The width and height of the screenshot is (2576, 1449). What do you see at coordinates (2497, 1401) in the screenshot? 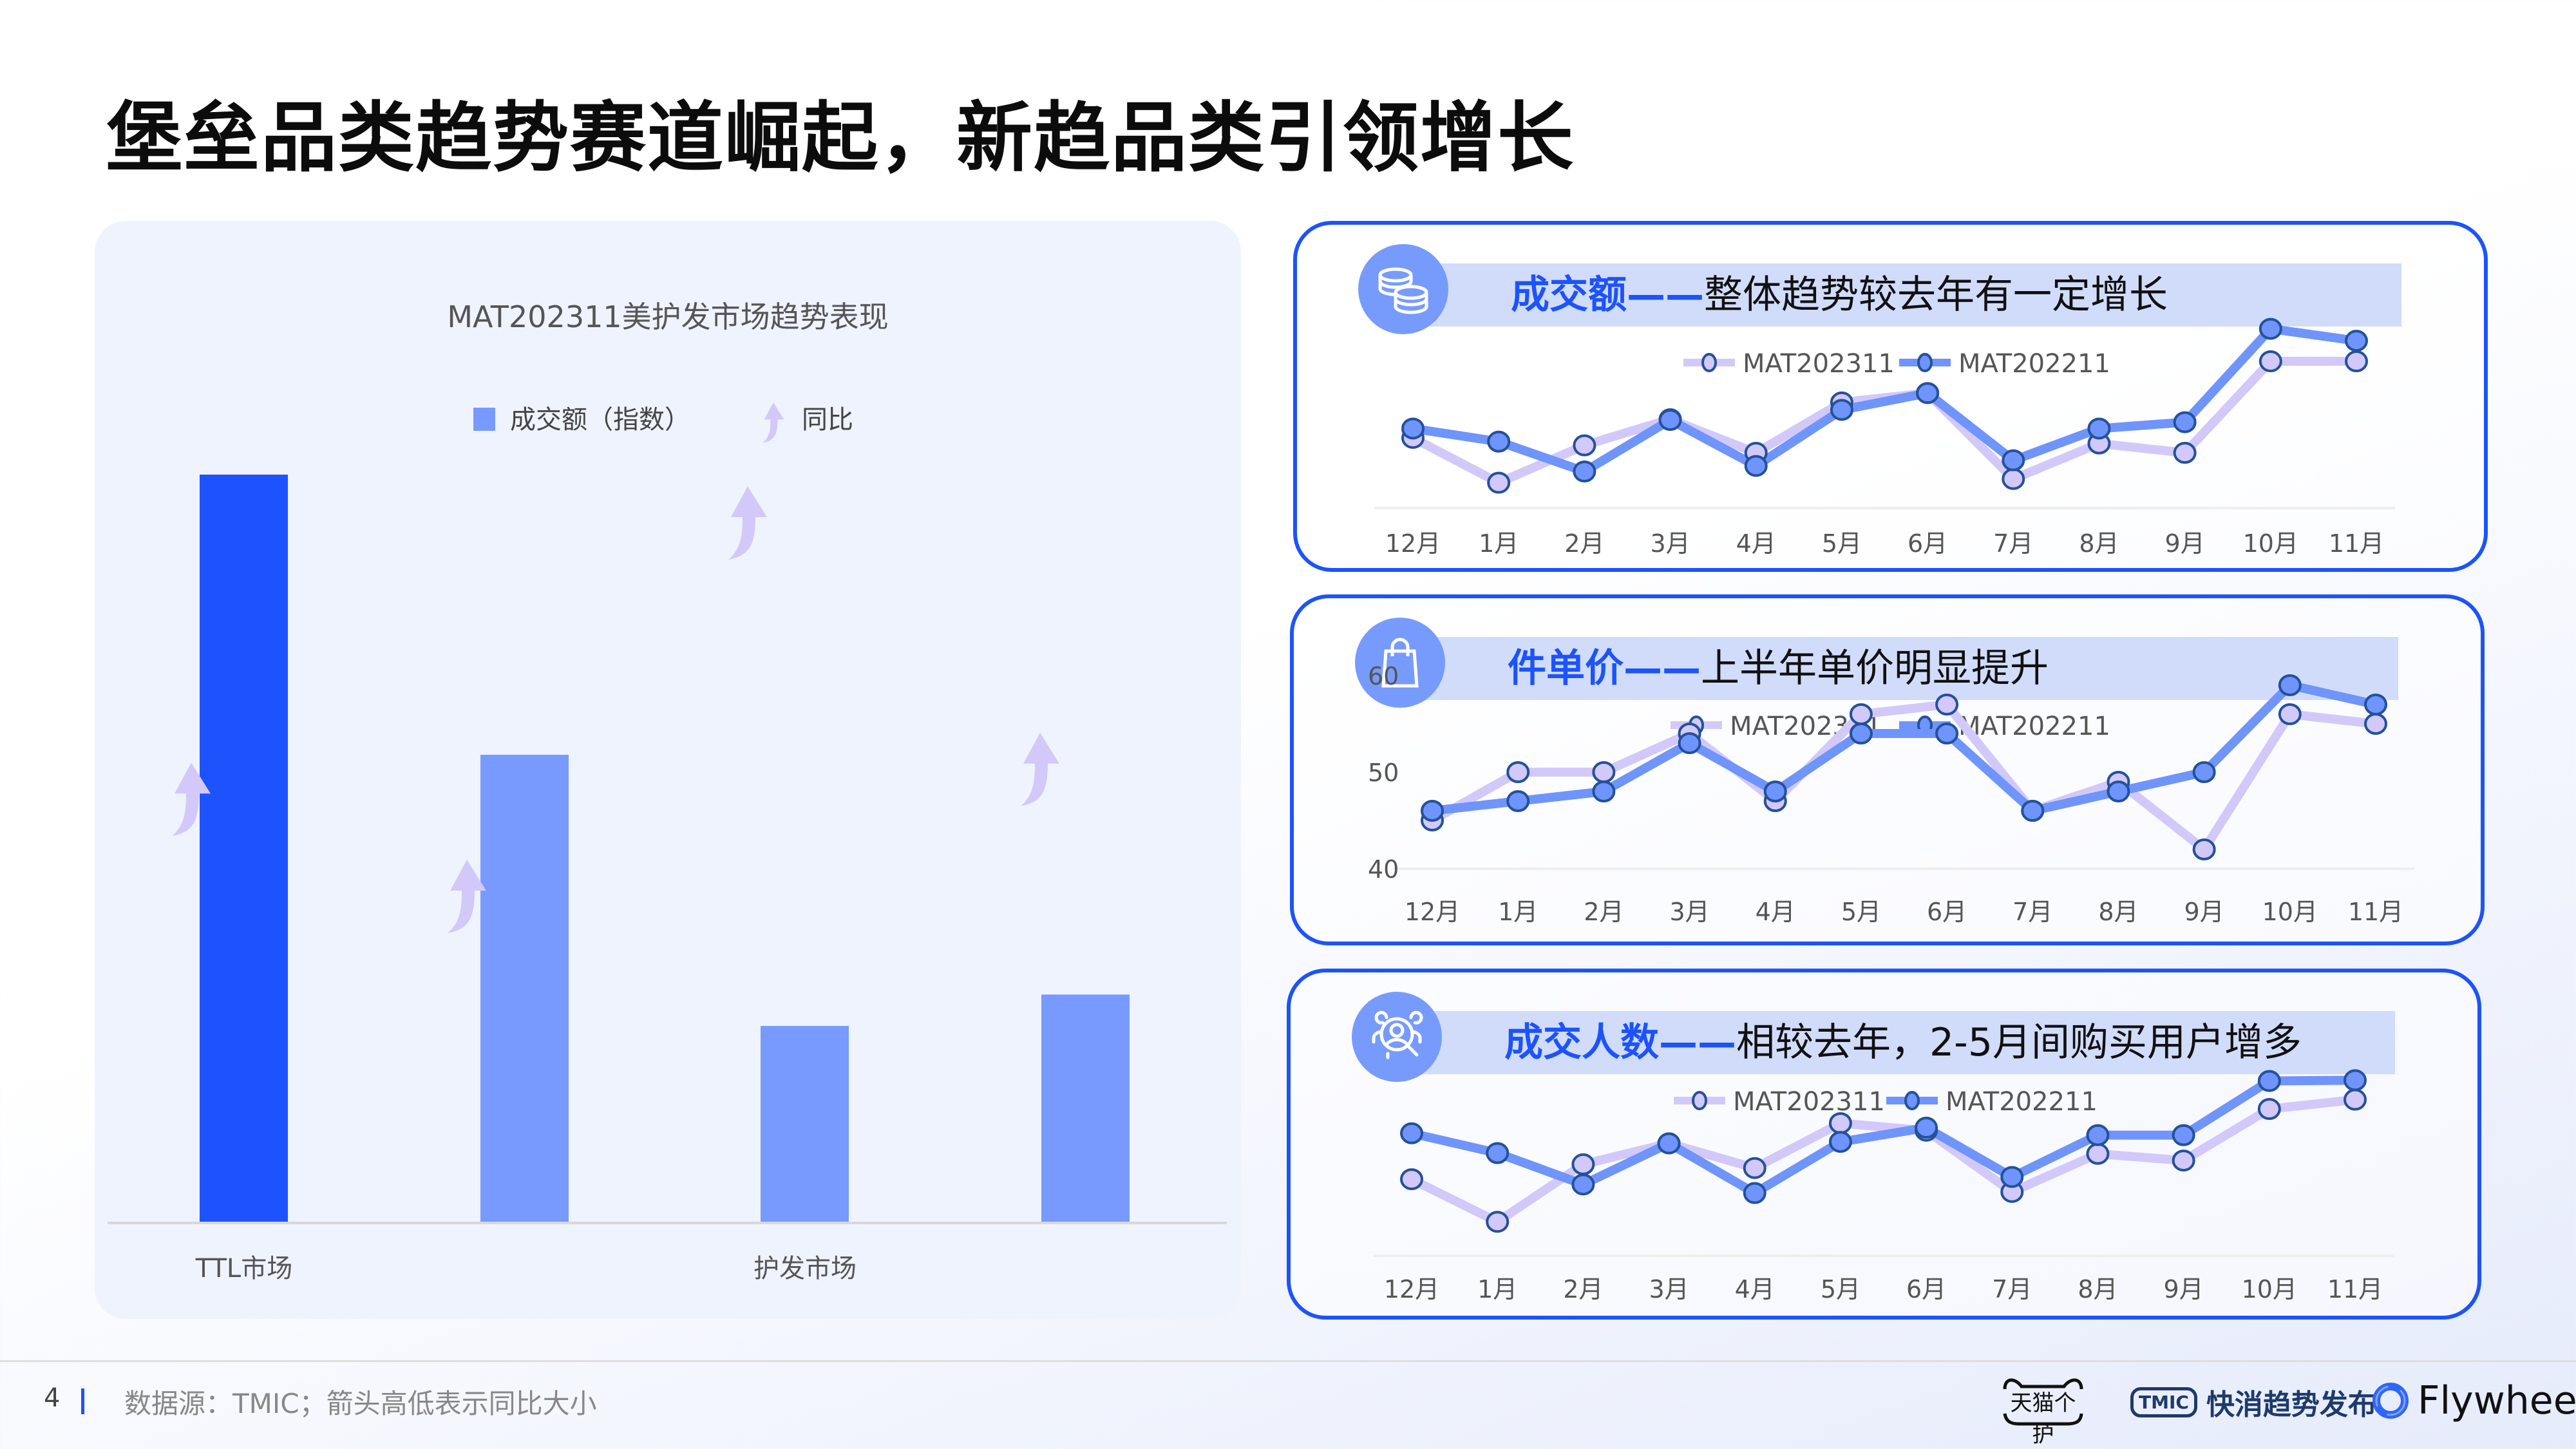
I see `flywheel-logo-text: Flywheel` at bounding box center [2497, 1401].